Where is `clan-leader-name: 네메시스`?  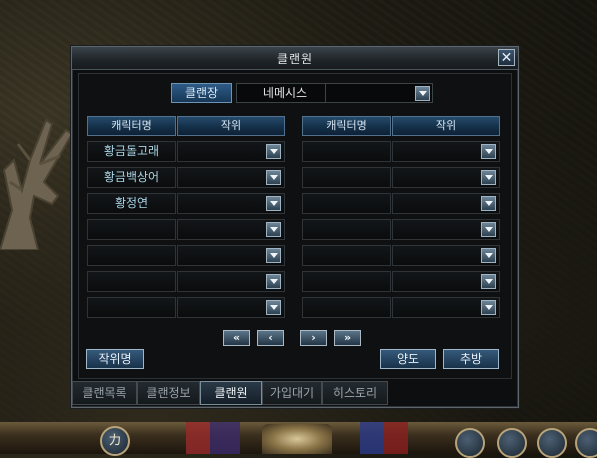 clan-leader-name: 네메시스 is located at coordinates (285, 93).